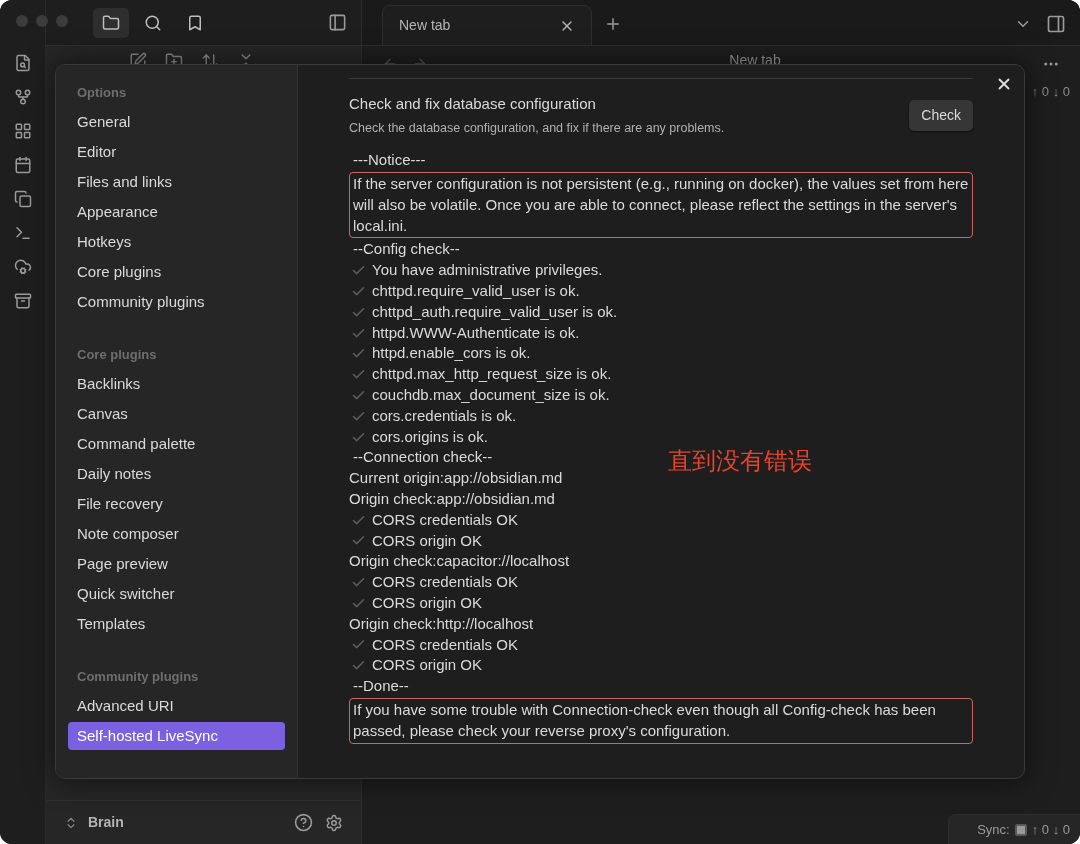 Image resolution: width=1080 pixels, height=844 pixels. I want to click on tab: New tab, so click(487, 25).